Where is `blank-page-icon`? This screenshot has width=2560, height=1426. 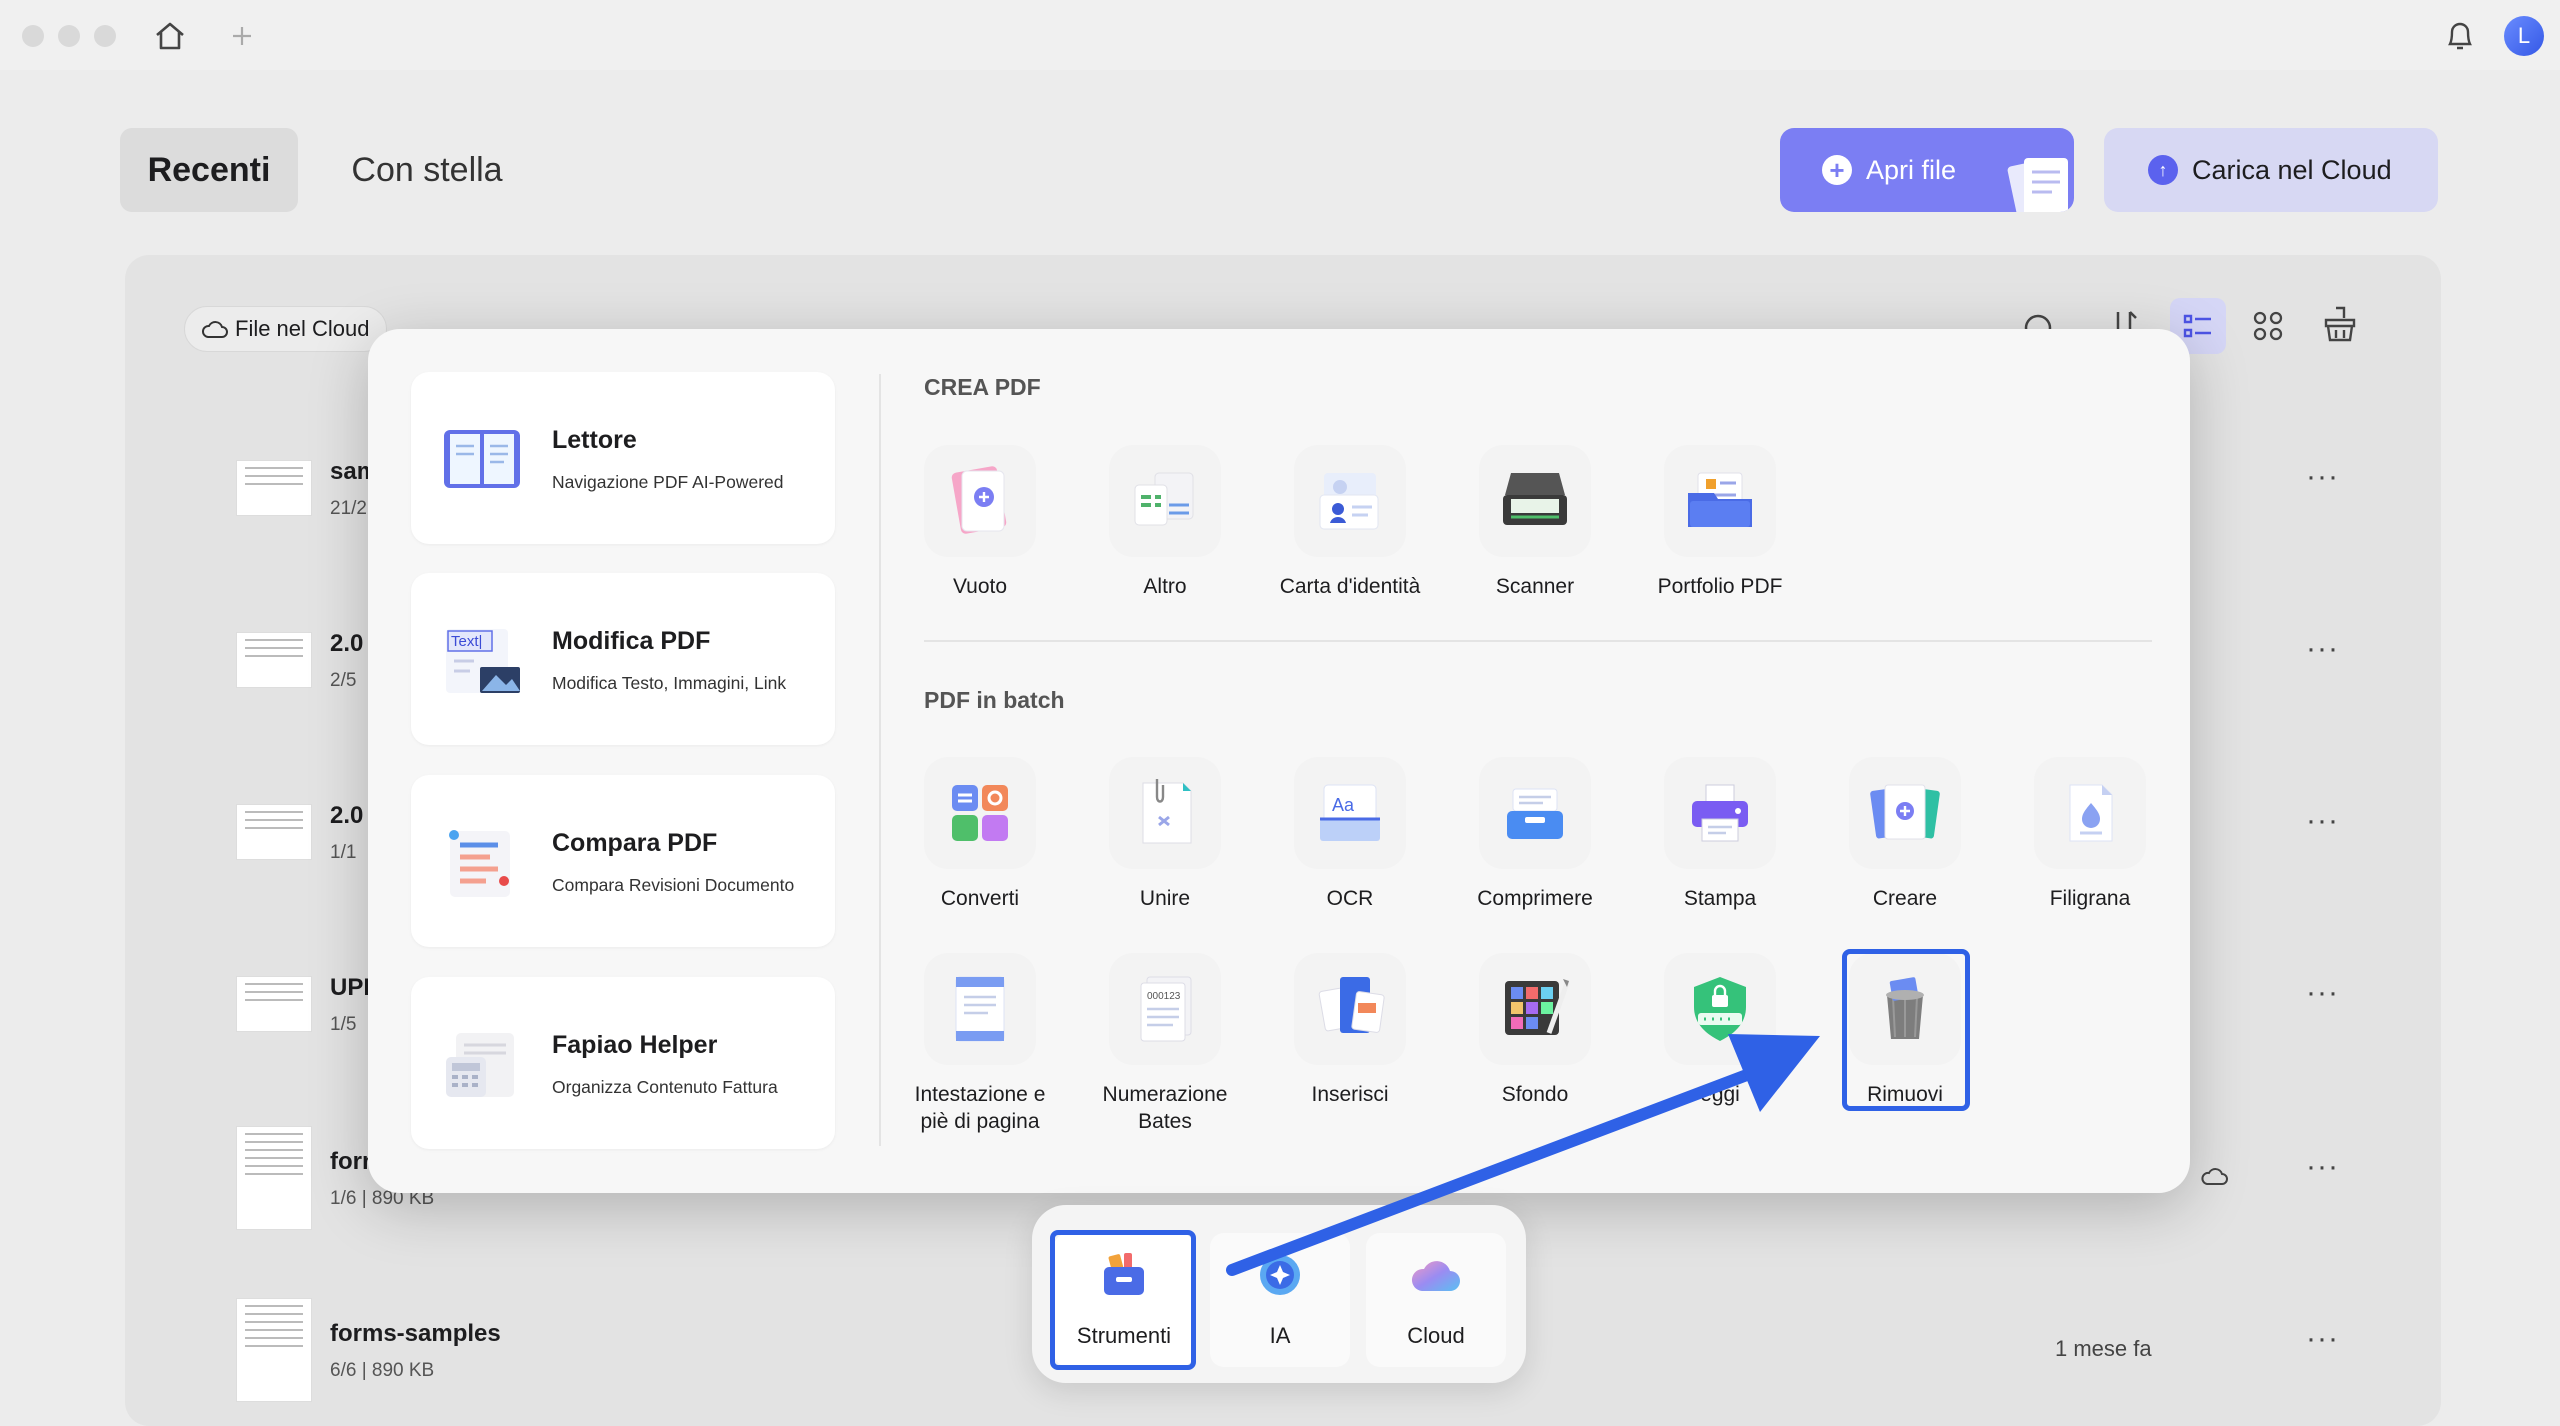 blank-page-icon is located at coordinates (979, 500).